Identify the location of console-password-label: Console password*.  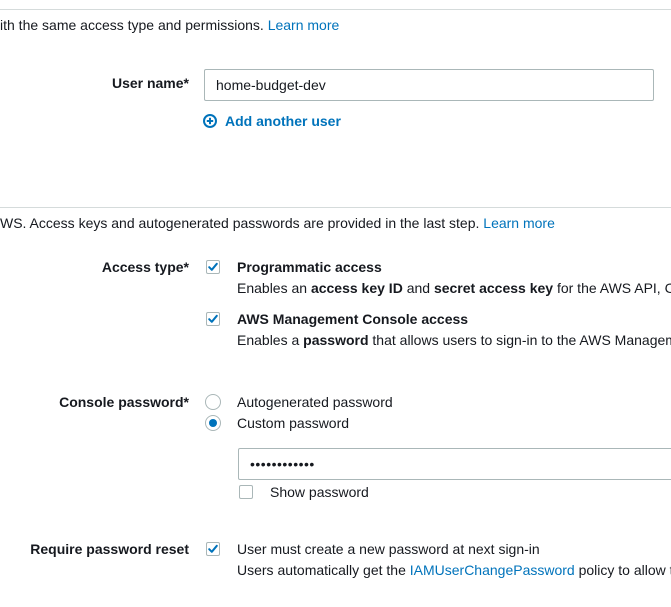
(124, 402).